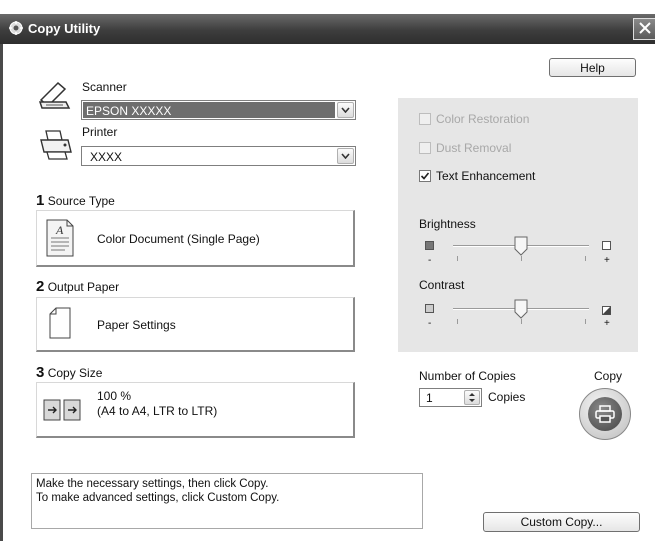 This screenshot has width=655, height=541. I want to click on printer-value: XXXX, so click(106, 157).